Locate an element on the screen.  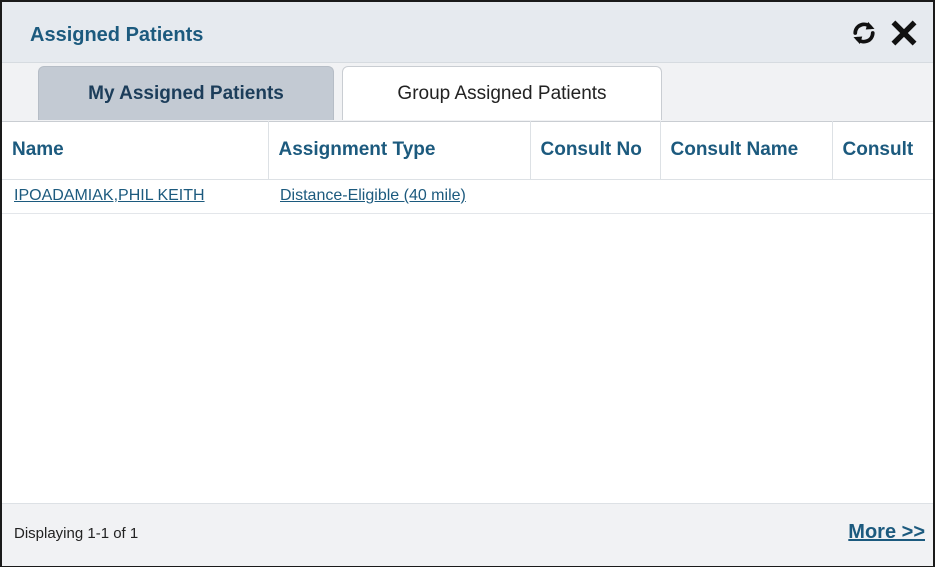
cell-assignment-type: Distance-Eligible (40 mile) is located at coordinates (399, 196).